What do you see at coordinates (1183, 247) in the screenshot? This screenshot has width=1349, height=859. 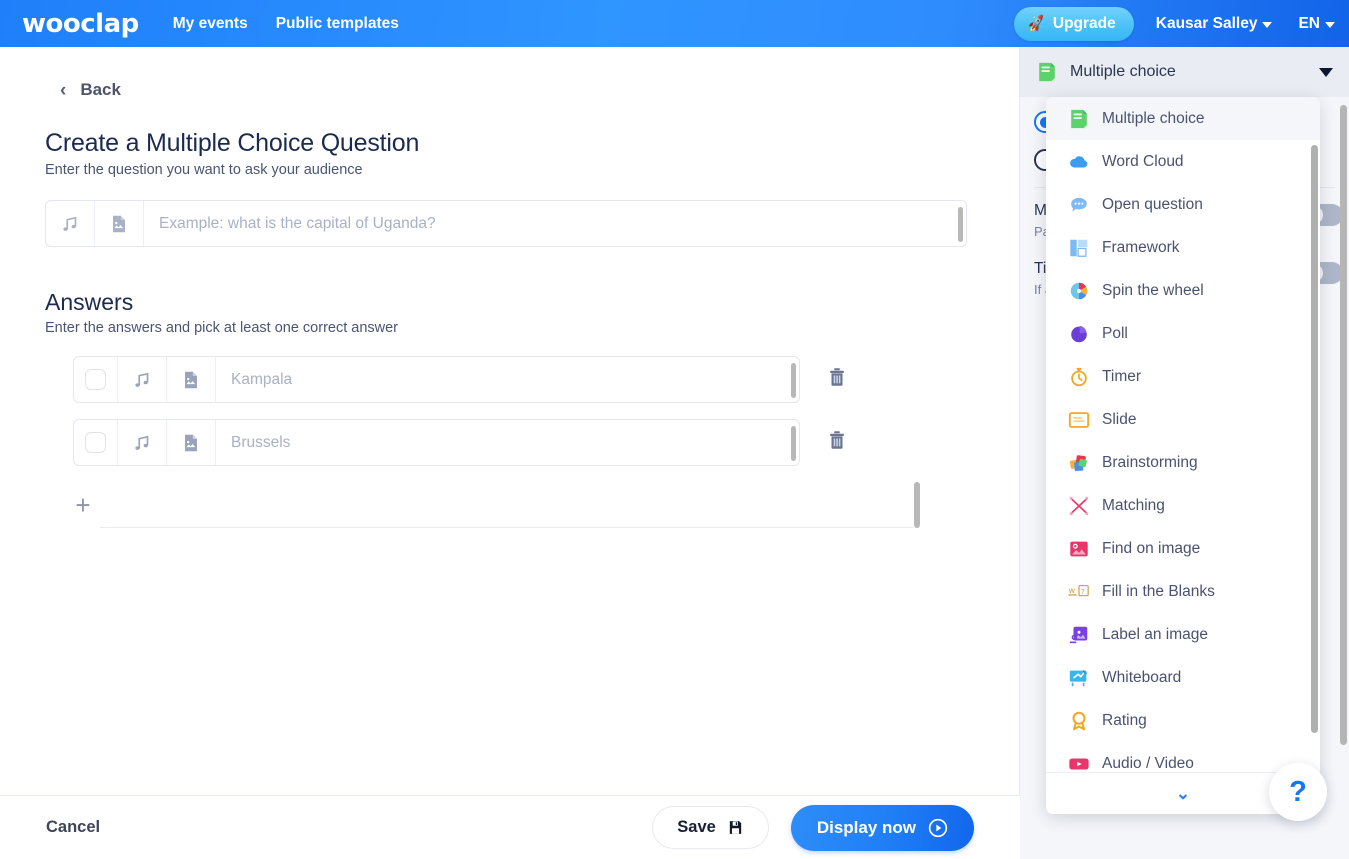 I see `dropdown-item-framework: Framework` at bounding box center [1183, 247].